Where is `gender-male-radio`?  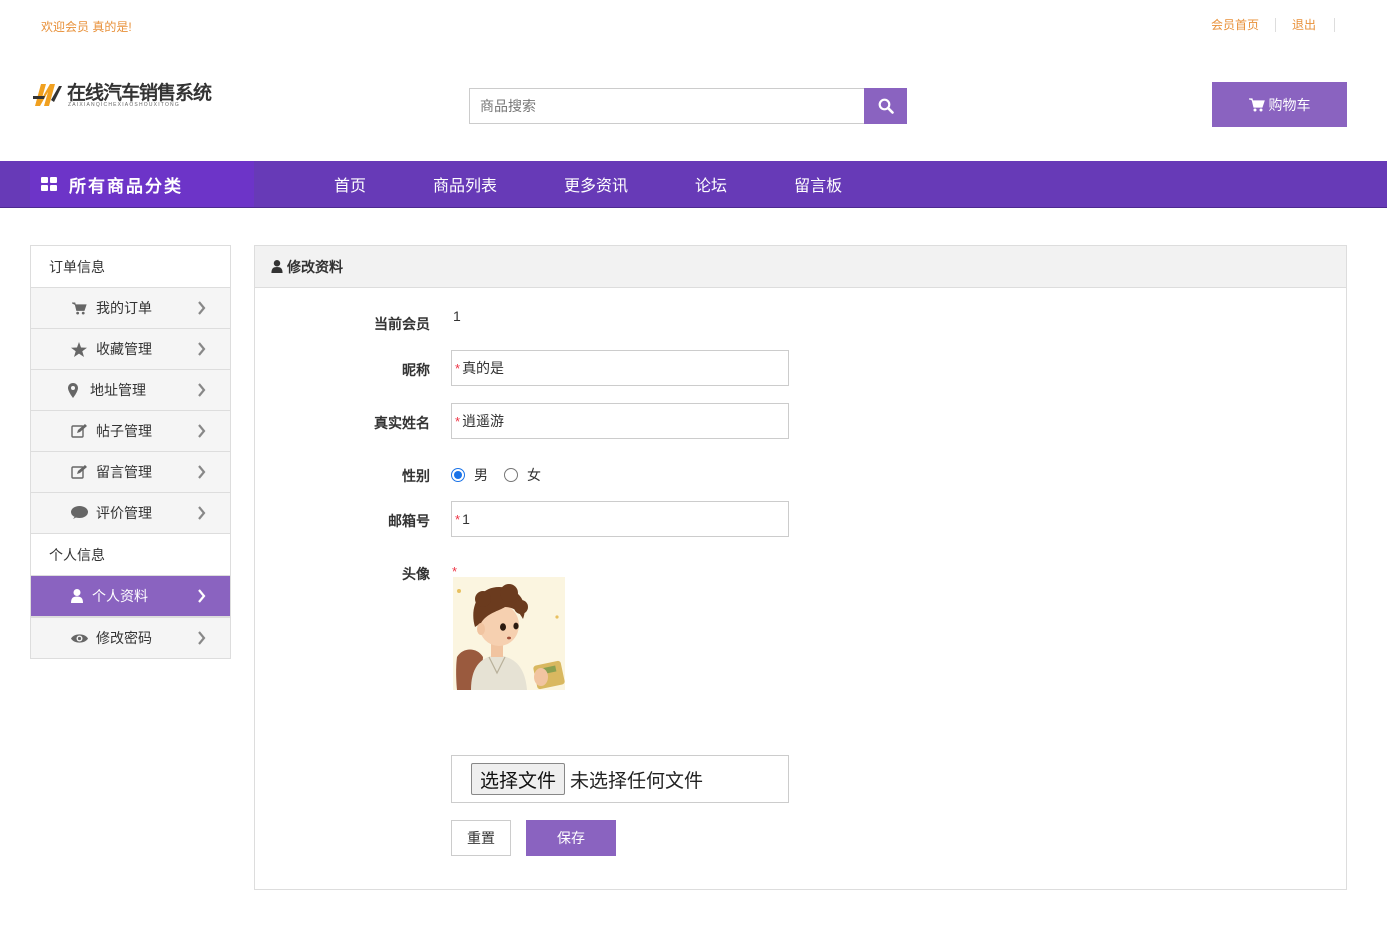
gender-male-radio is located at coordinates (458, 475).